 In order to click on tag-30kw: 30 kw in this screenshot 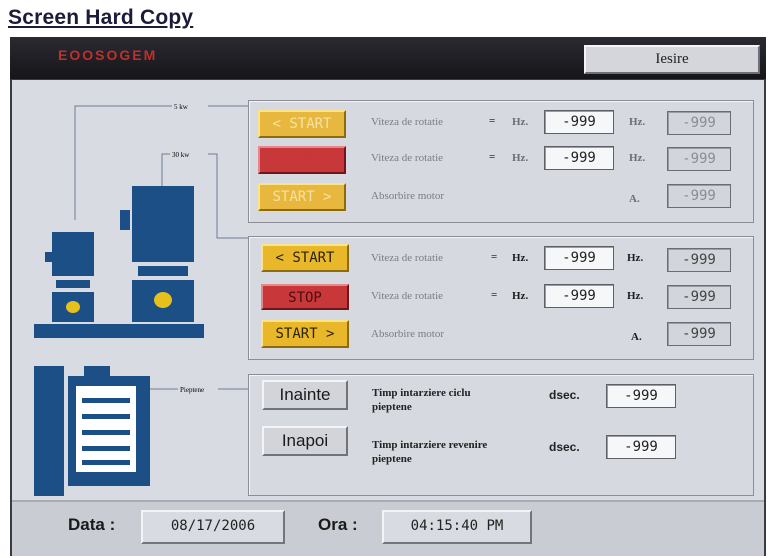, I will do `click(181, 155)`.